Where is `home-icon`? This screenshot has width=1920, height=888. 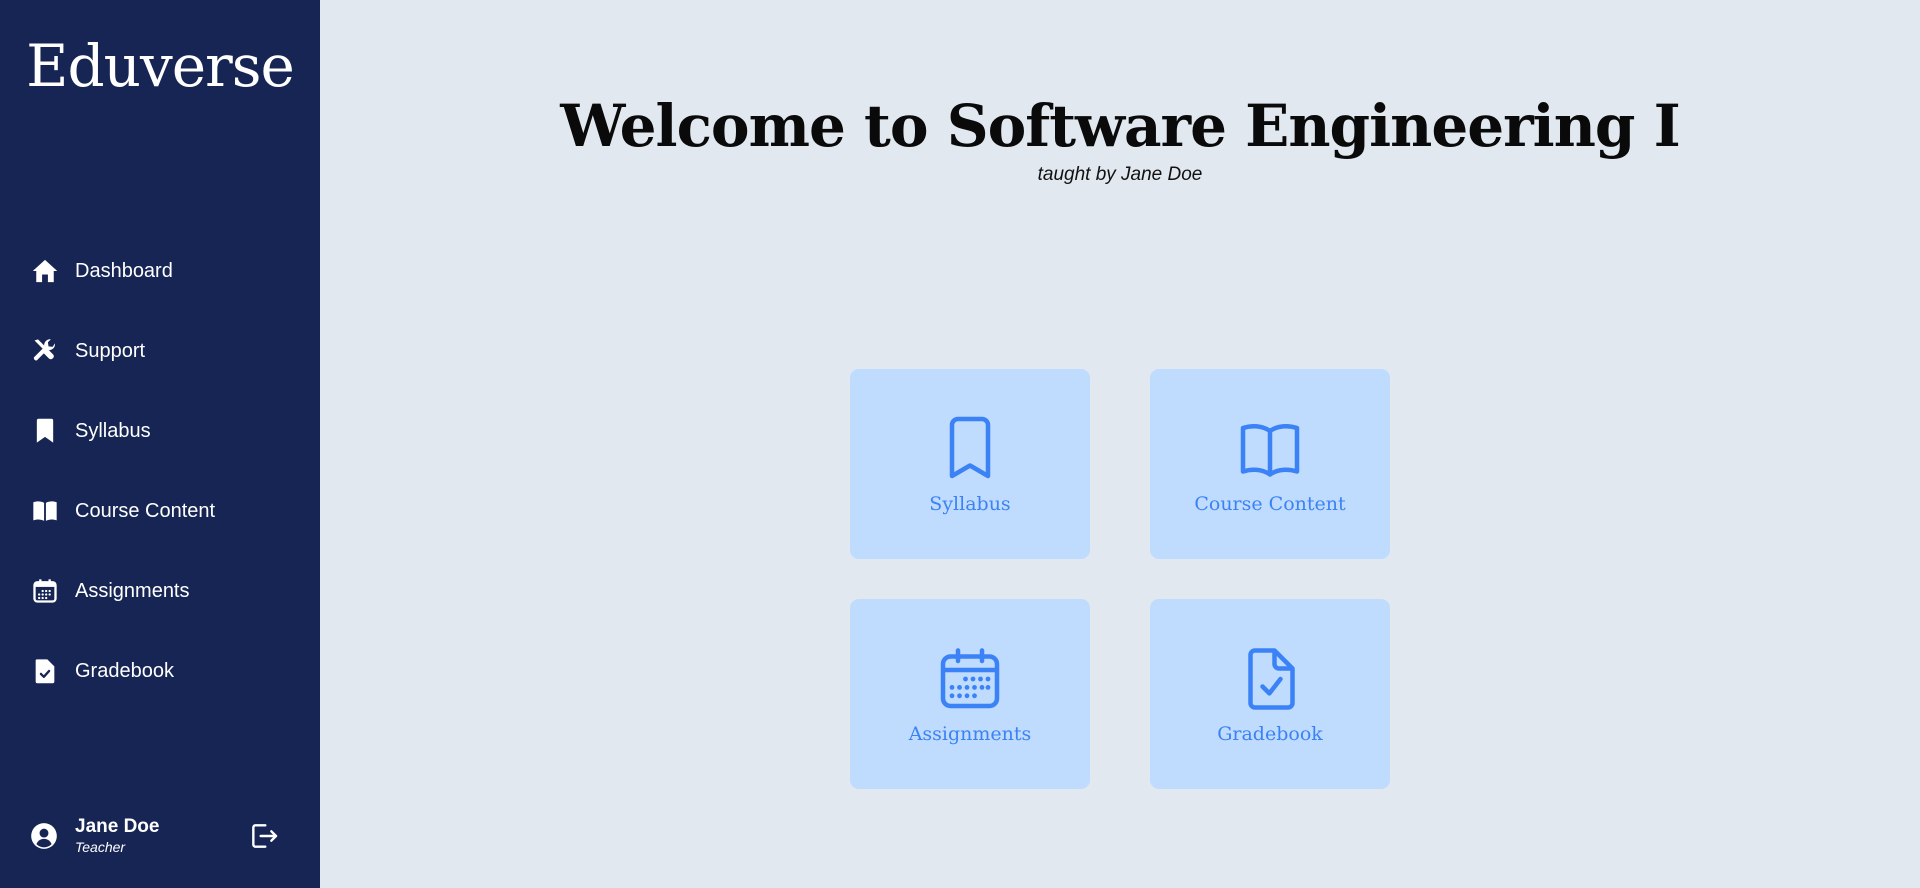
home-icon is located at coordinates (45, 271).